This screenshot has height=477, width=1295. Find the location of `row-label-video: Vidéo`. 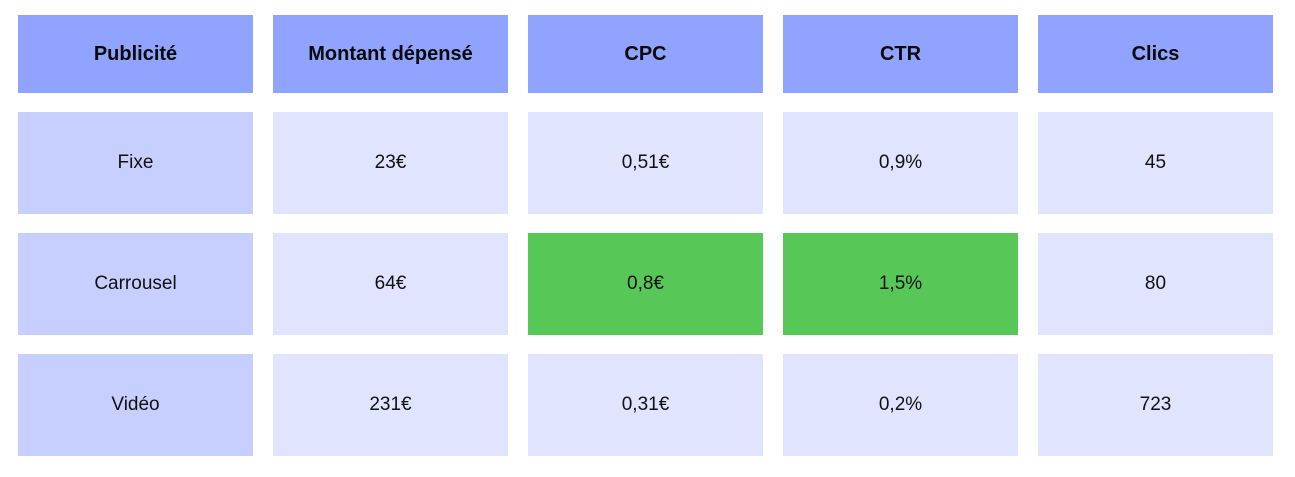

row-label-video: Vidéo is located at coordinates (135, 405).